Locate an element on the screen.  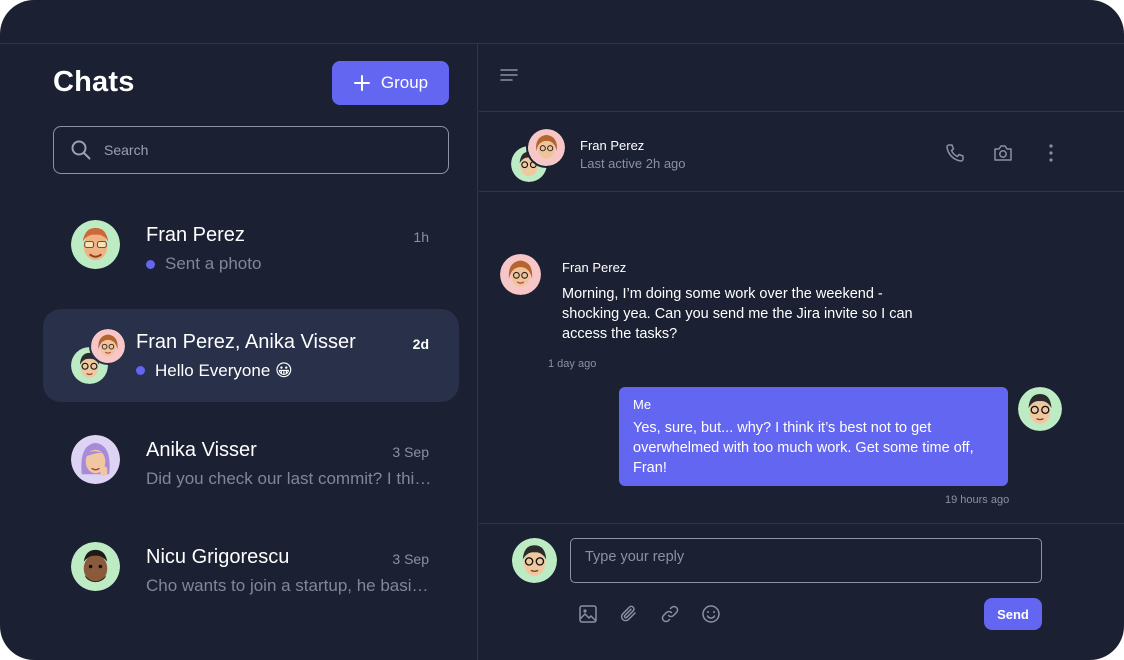
more-vertical-icon is located at coordinates (1051, 153).